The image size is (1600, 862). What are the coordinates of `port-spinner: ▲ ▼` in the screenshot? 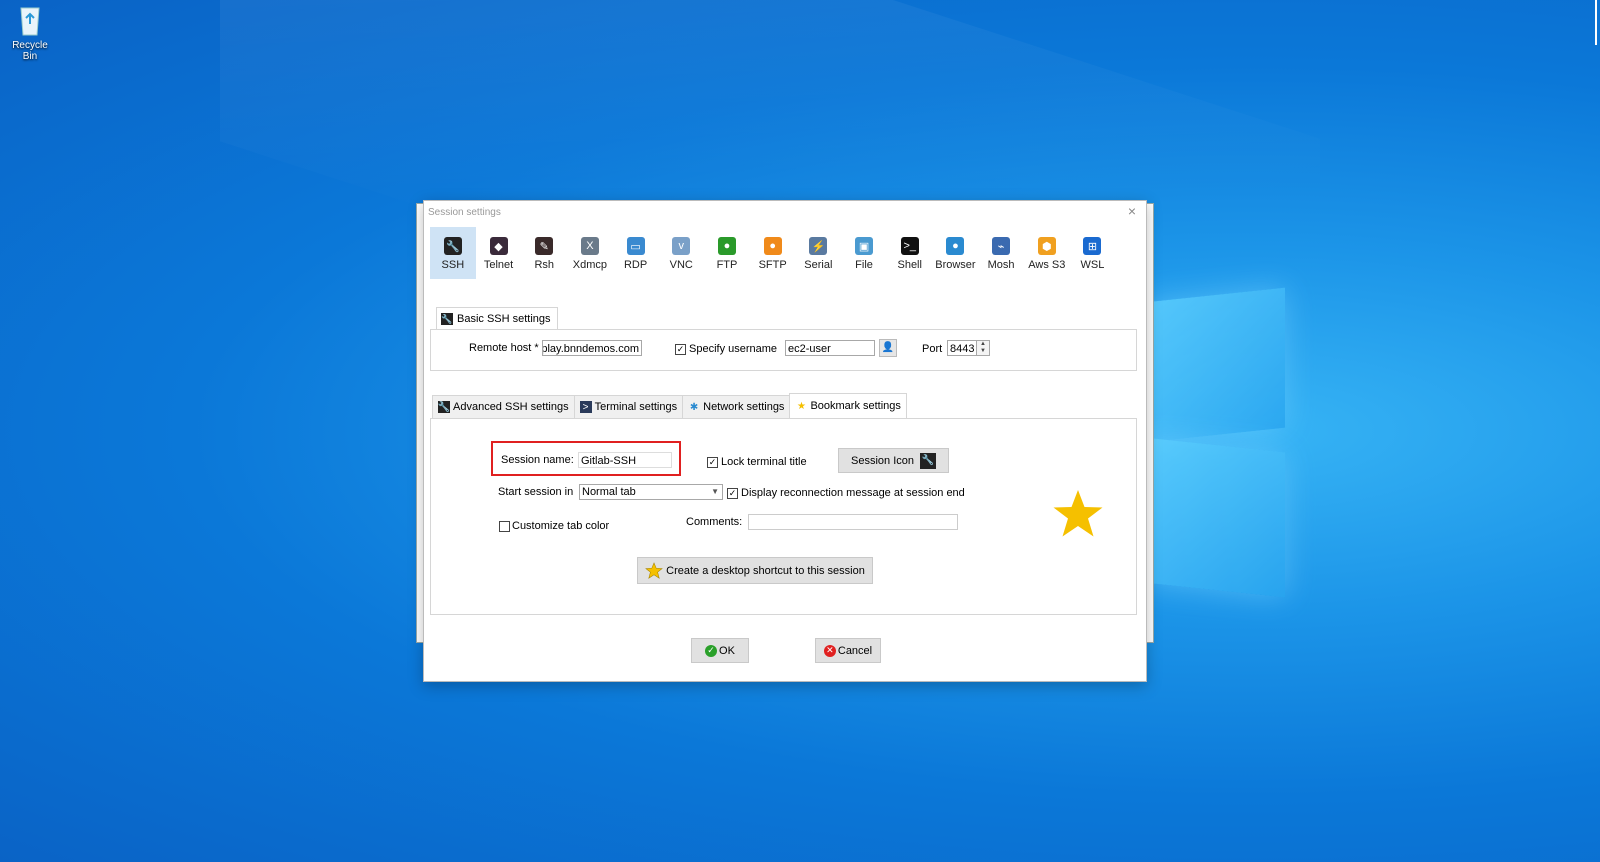 It's located at (983, 348).